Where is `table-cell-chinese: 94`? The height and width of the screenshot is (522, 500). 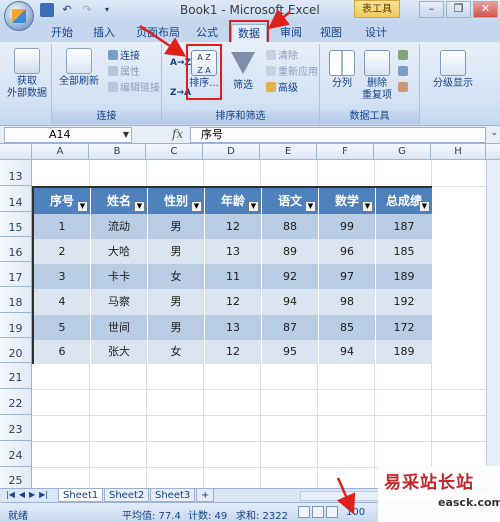 table-cell-chinese: 94 is located at coordinates (290, 302).